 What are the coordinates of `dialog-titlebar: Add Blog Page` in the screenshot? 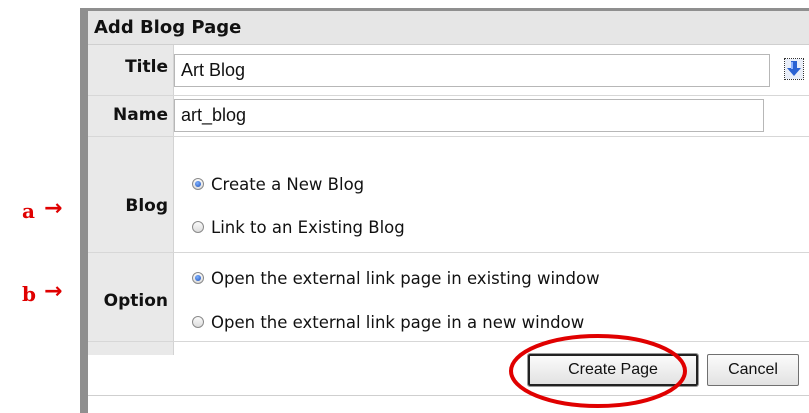 It's located at (448, 28).